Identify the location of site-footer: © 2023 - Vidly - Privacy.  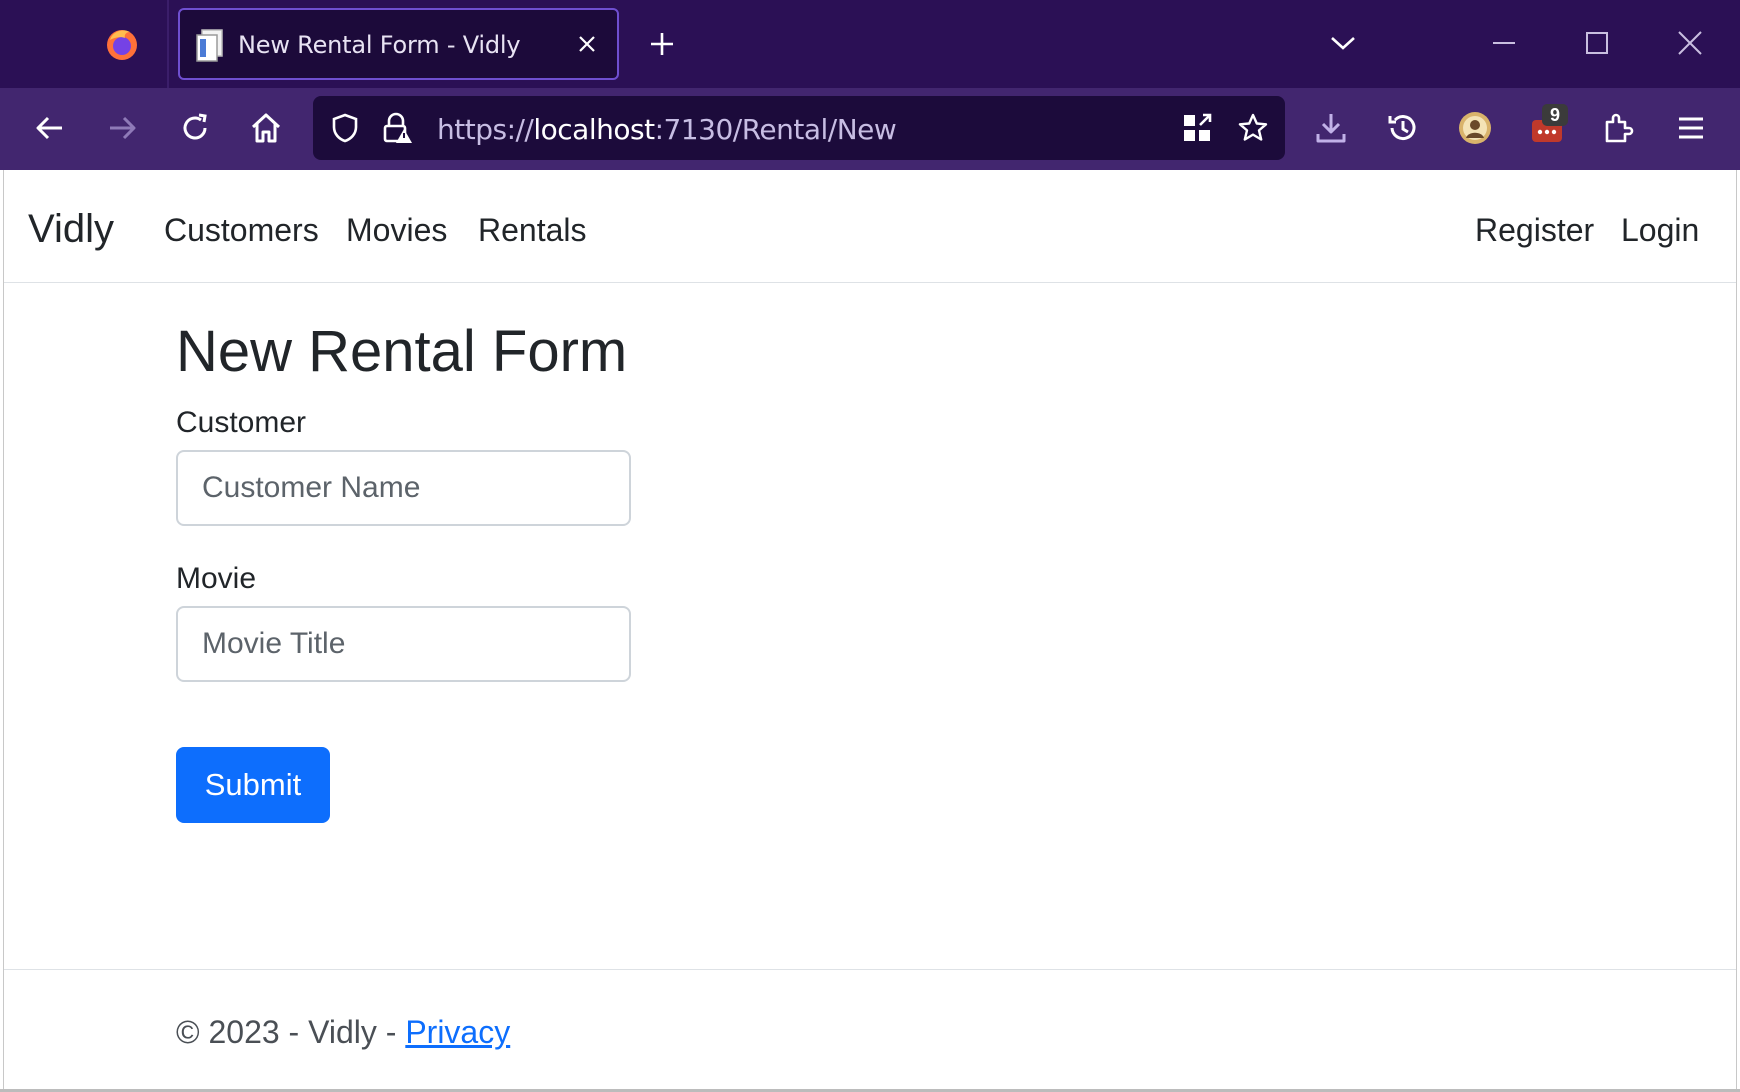
(870, 1030).